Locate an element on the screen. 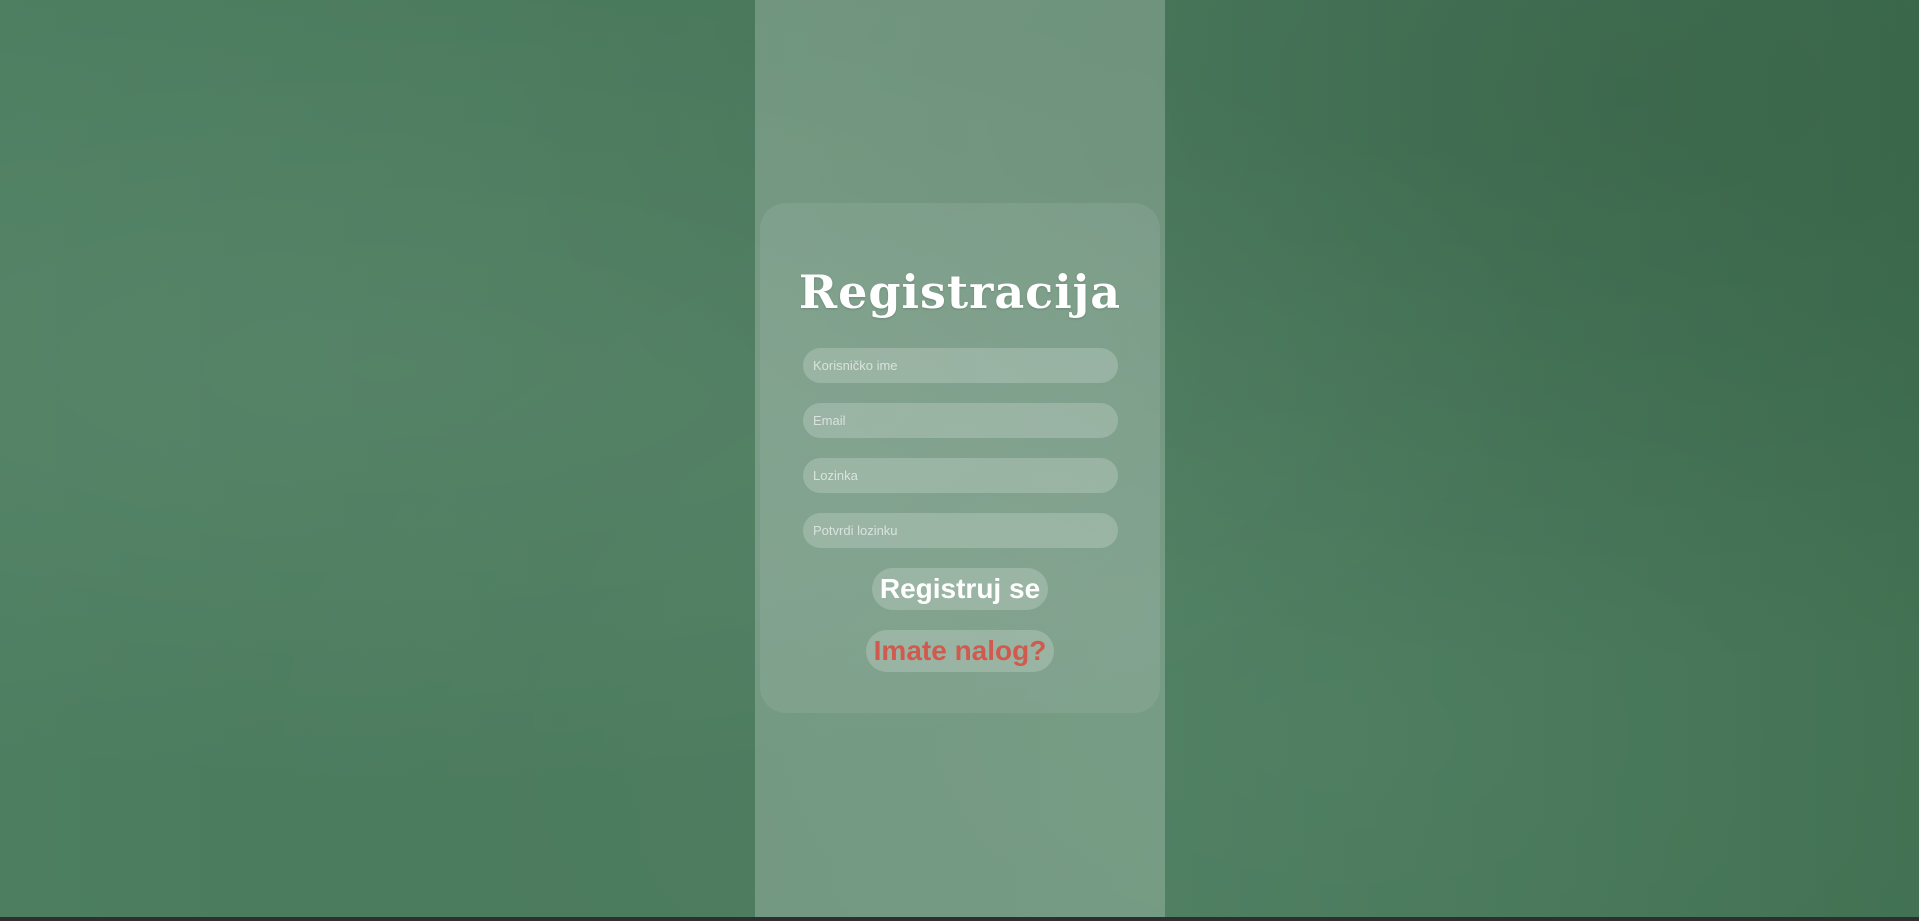  page-title: Registracija is located at coordinates (960, 292).